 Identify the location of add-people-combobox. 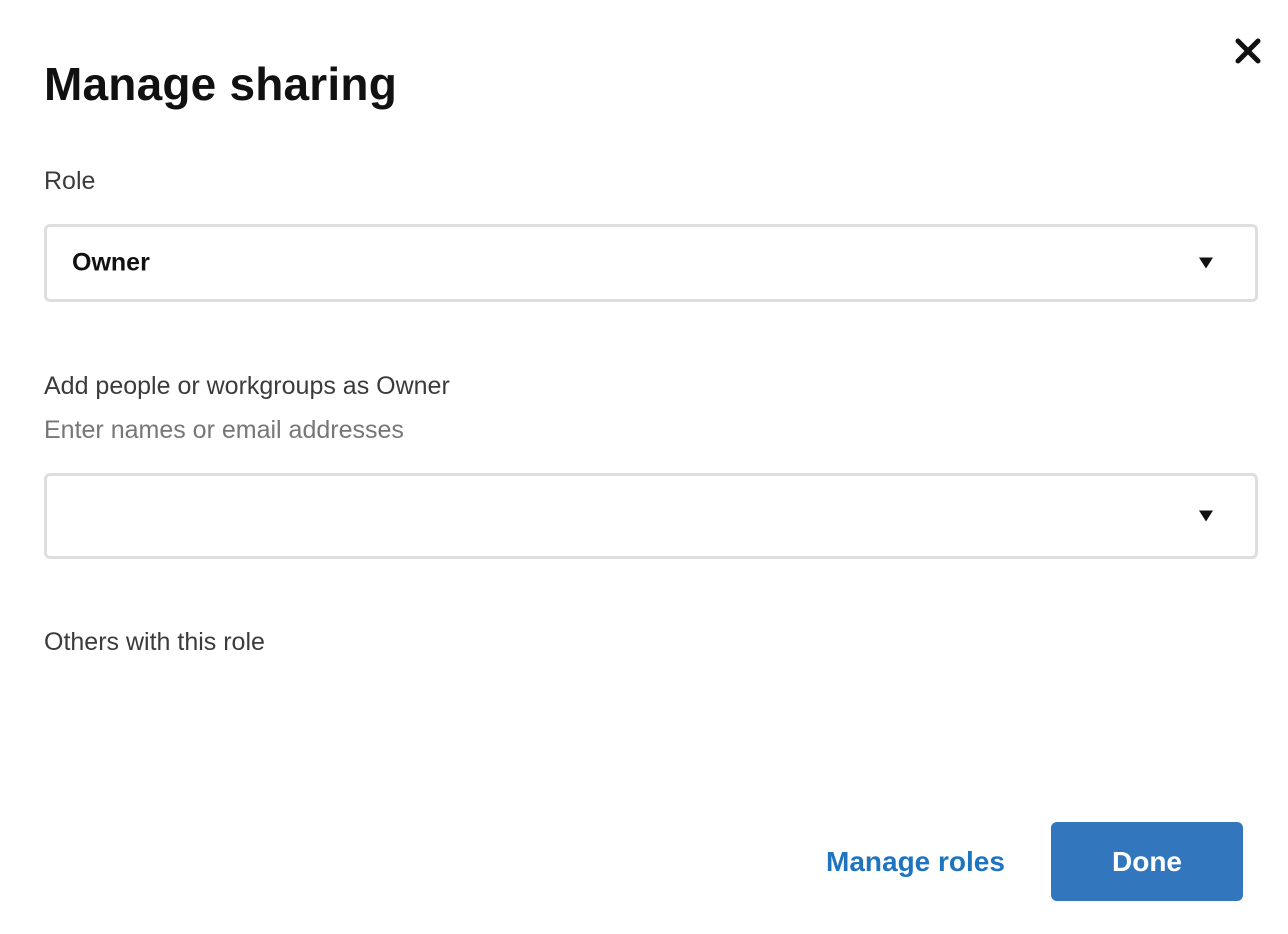
(651, 516).